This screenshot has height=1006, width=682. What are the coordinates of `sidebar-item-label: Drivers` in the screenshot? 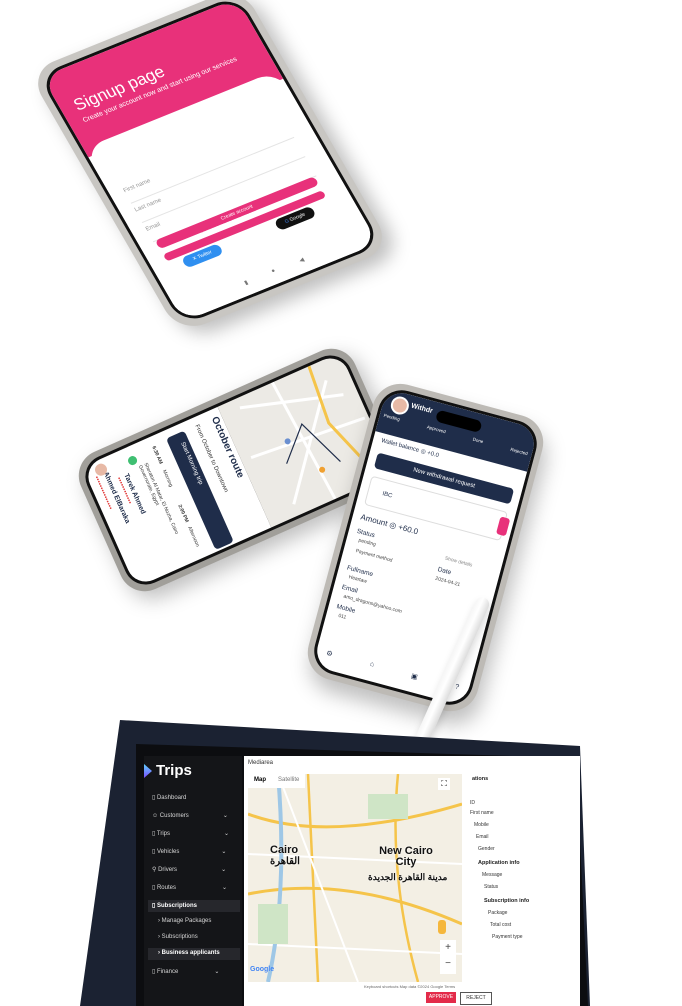 It's located at (168, 870).